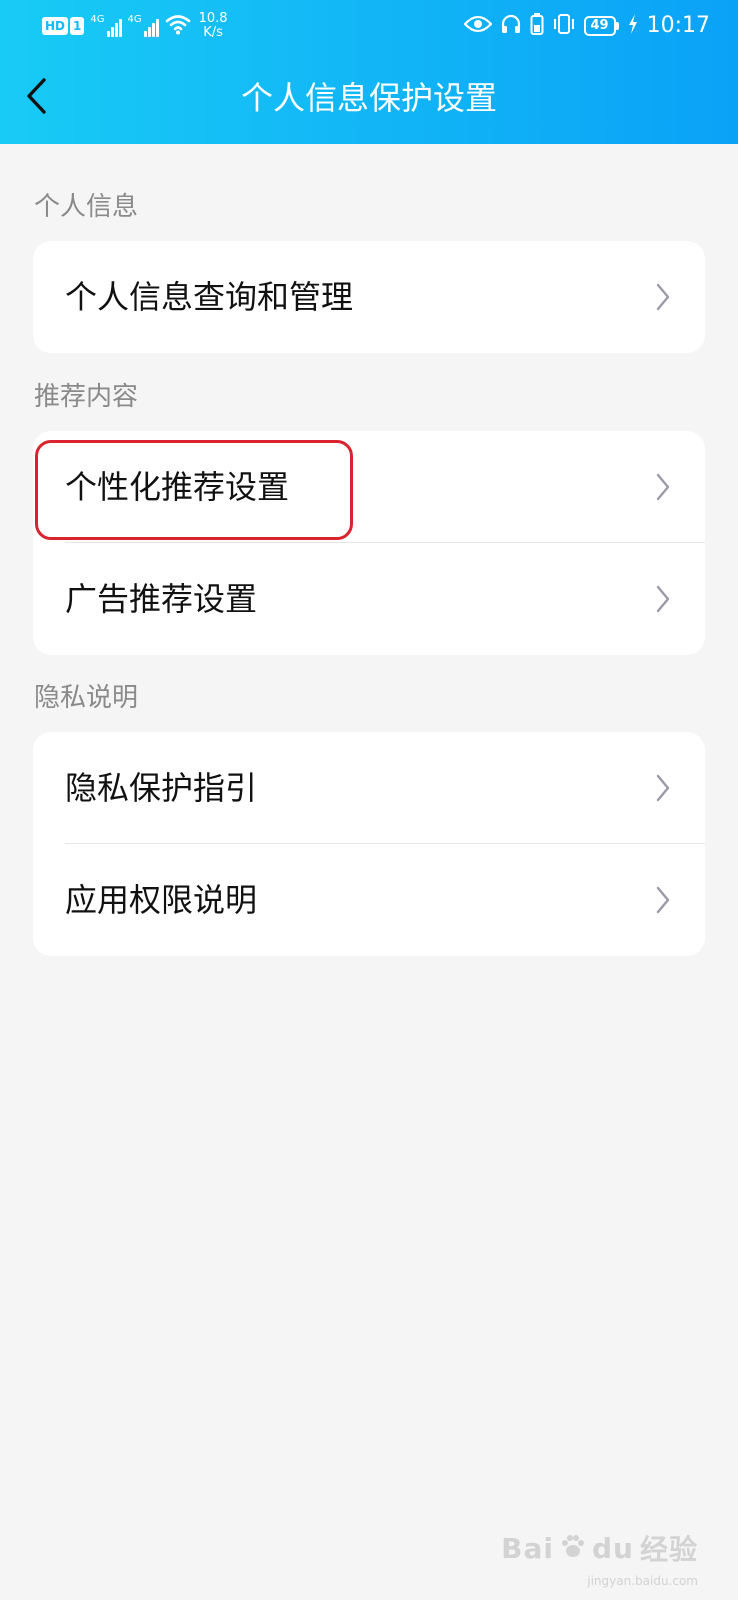 The width and height of the screenshot is (738, 1600). I want to click on header: HD 1 4G 4G 10.8 K/s 49 10:17 个人信息保护设置, so click(369, 72).